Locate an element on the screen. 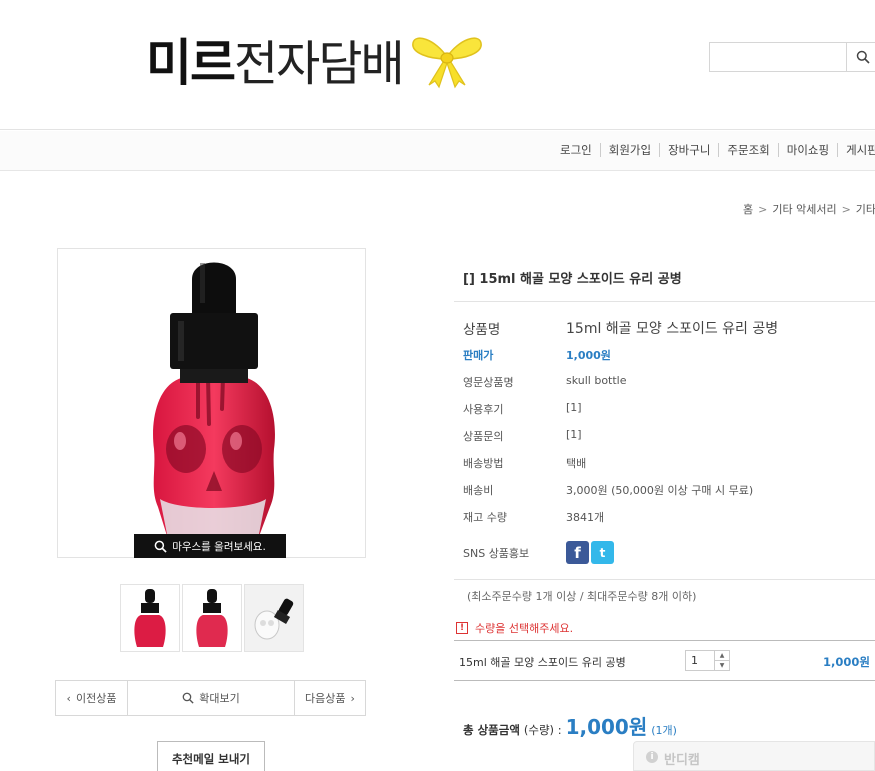 The width and height of the screenshot is (875, 771). option-name: 15ml 해골 모양 스포이드 유리 공병 is located at coordinates (542, 662).